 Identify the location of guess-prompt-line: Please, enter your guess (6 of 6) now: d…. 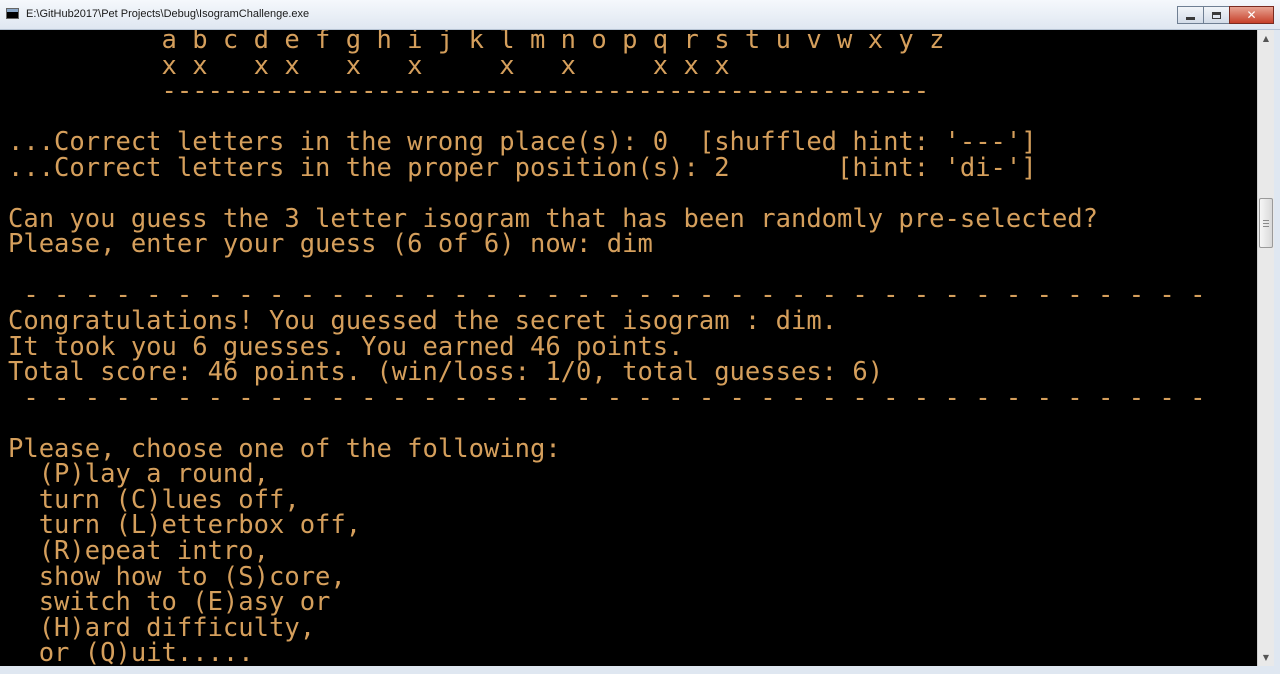
(330, 244).